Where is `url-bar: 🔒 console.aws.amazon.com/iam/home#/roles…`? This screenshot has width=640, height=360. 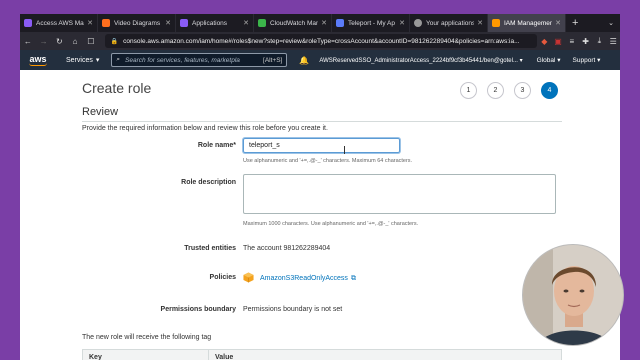
url-bar: 🔒 console.aws.amazon.com/iam/home#/roles… is located at coordinates (321, 41).